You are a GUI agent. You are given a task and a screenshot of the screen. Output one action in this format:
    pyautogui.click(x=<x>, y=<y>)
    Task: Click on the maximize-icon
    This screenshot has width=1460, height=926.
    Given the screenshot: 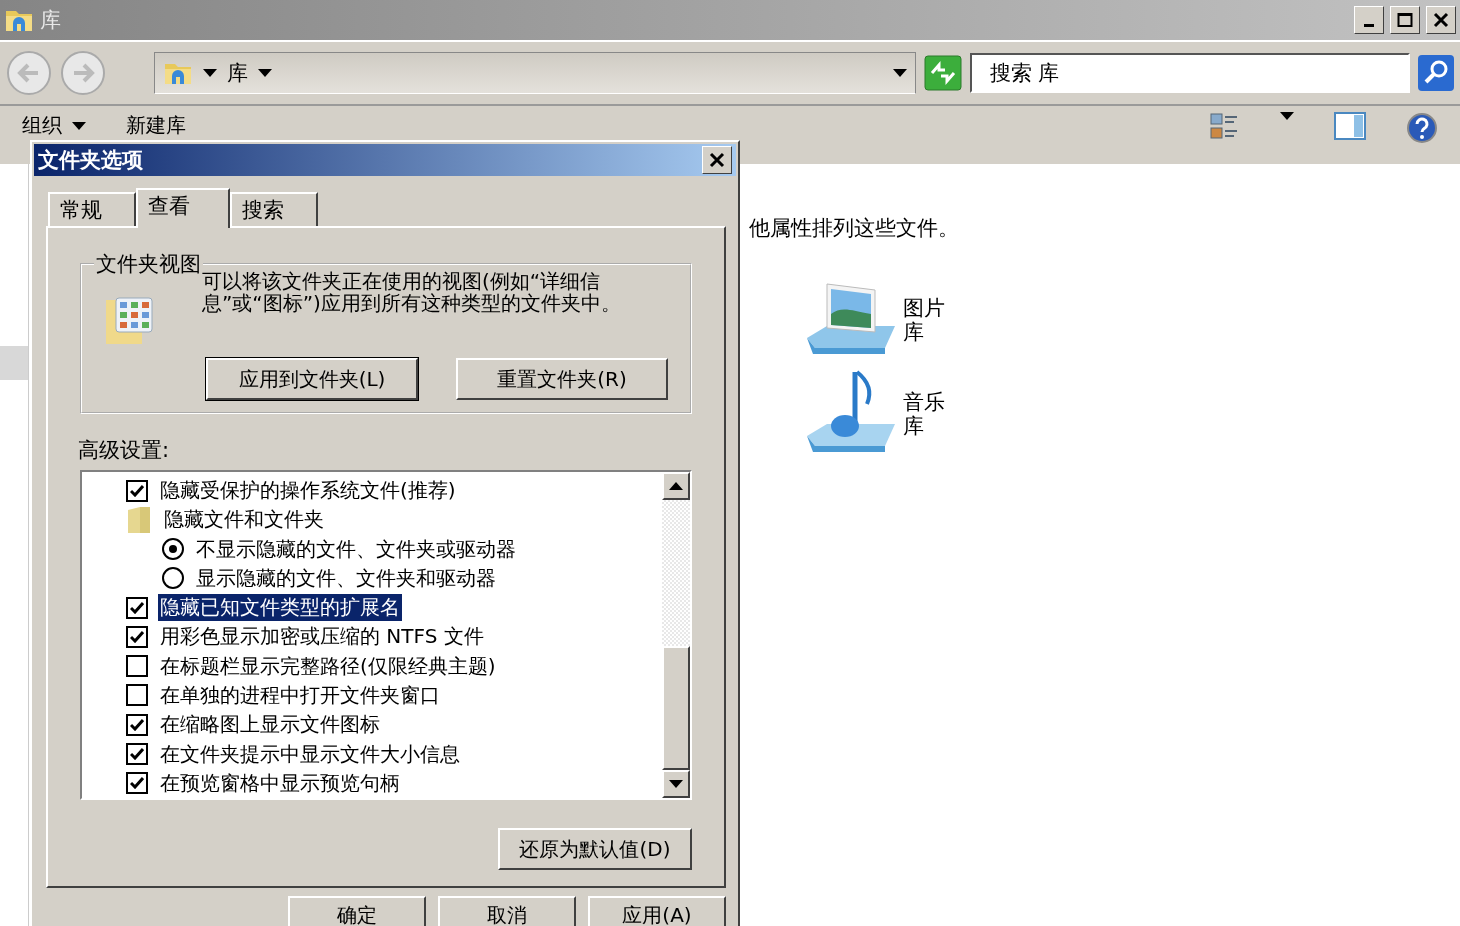 What is the action you would take?
    pyautogui.click(x=1405, y=20)
    